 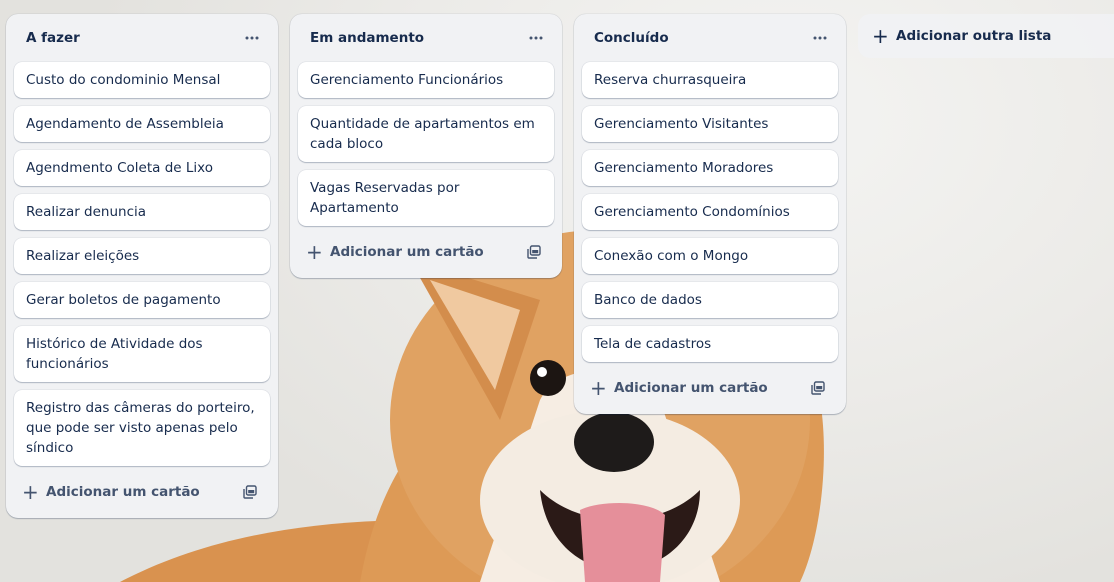 What do you see at coordinates (710, 38) in the screenshot?
I see `list-header: Concluído` at bounding box center [710, 38].